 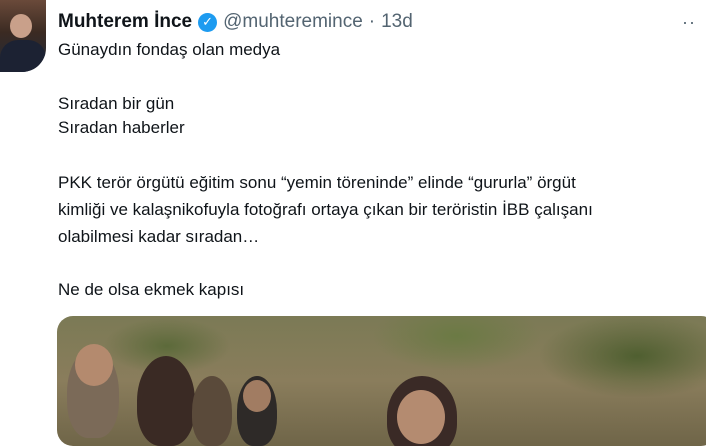 What do you see at coordinates (689, 22) in the screenshot?
I see `more-options-icon: ··` at bounding box center [689, 22].